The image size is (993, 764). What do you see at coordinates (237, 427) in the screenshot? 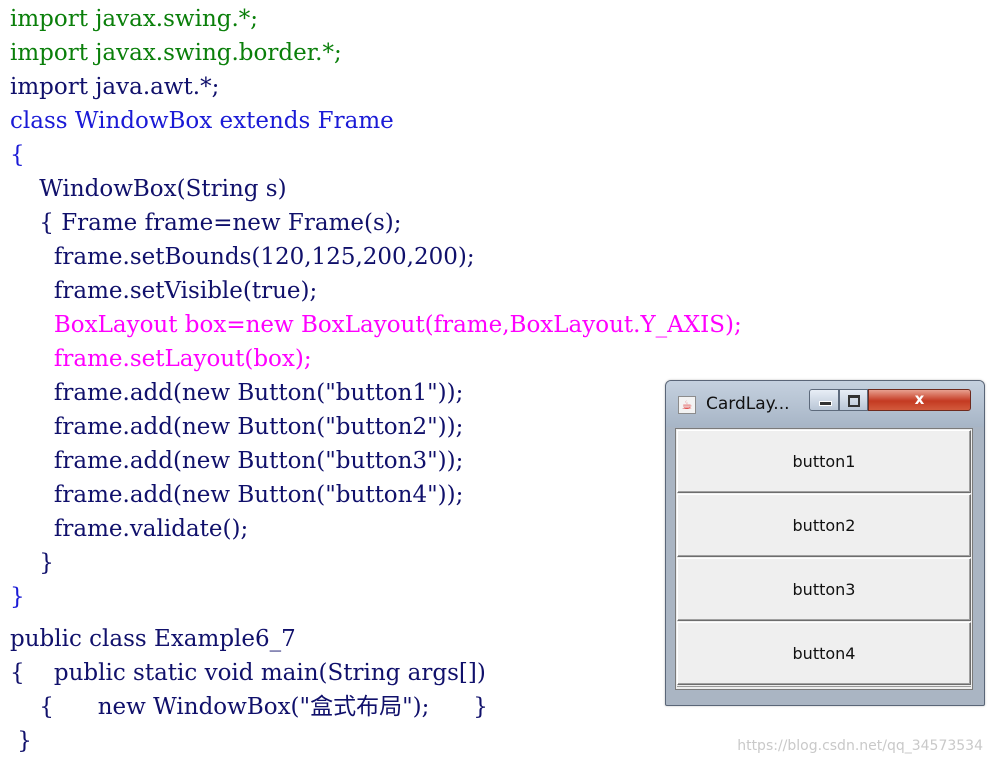
I see `code-line: frame.add(new Button("button2"));` at bounding box center [237, 427].